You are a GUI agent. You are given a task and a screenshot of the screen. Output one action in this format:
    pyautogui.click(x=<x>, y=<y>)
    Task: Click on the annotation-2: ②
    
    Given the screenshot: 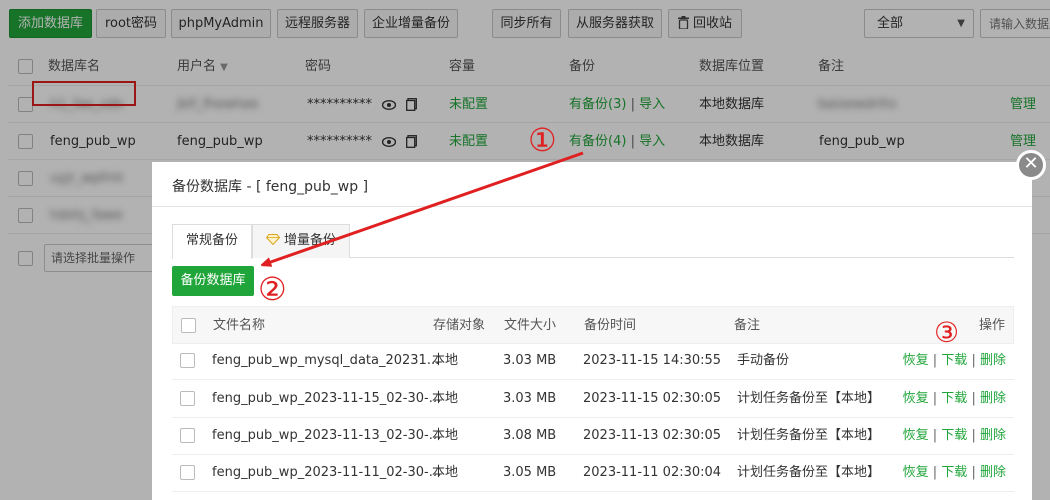 What is the action you would take?
    pyautogui.click(x=272, y=289)
    